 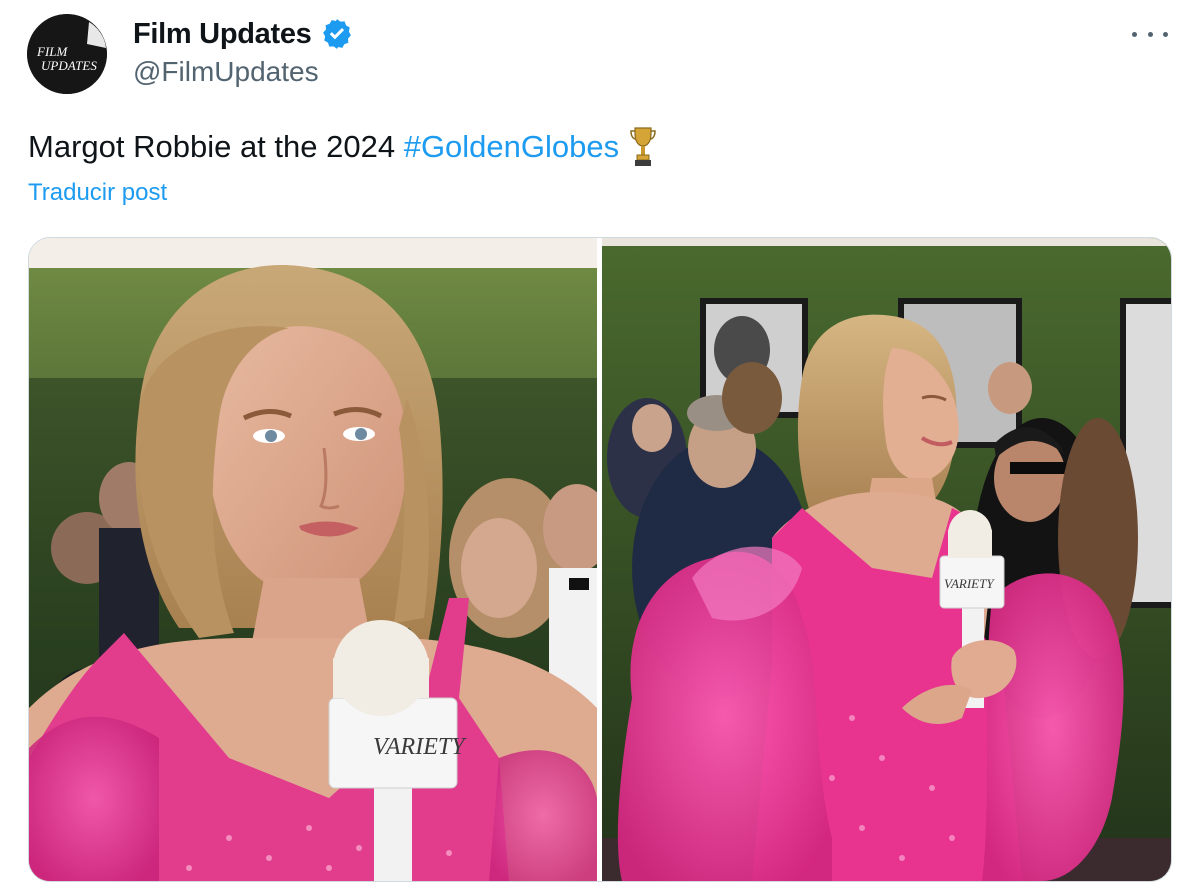 What do you see at coordinates (216, 146) in the screenshot?
I see `post-text-prefix: Margot Robbie at the 2024` at bounding box center [216, 146].